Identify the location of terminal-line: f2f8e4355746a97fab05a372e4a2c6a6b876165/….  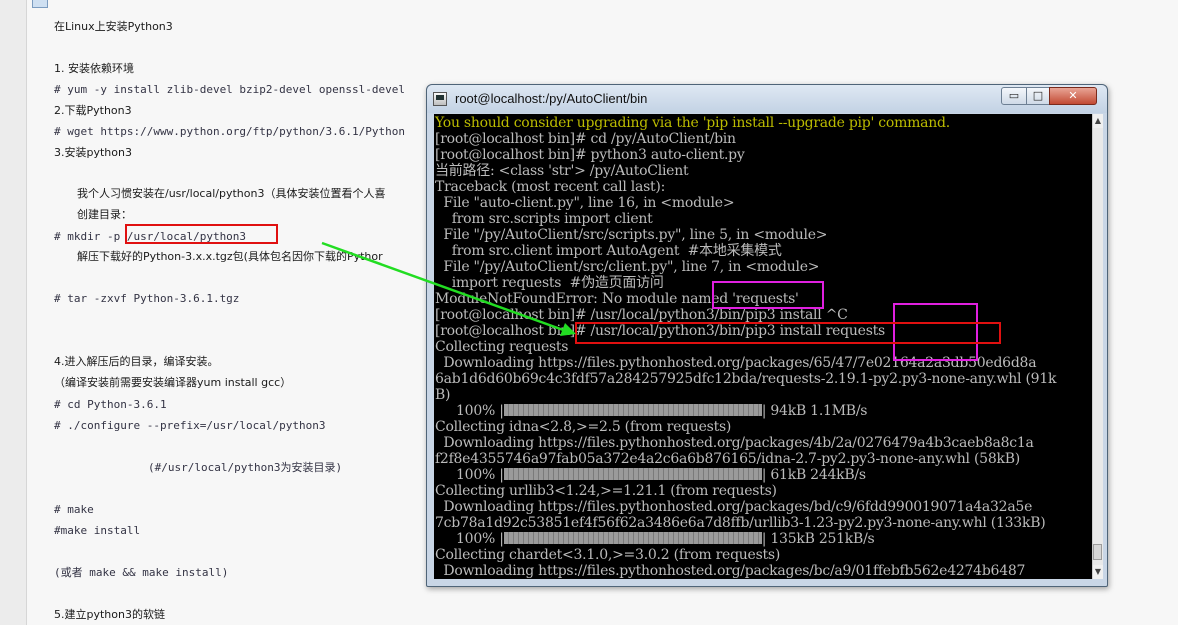
(727, 459).